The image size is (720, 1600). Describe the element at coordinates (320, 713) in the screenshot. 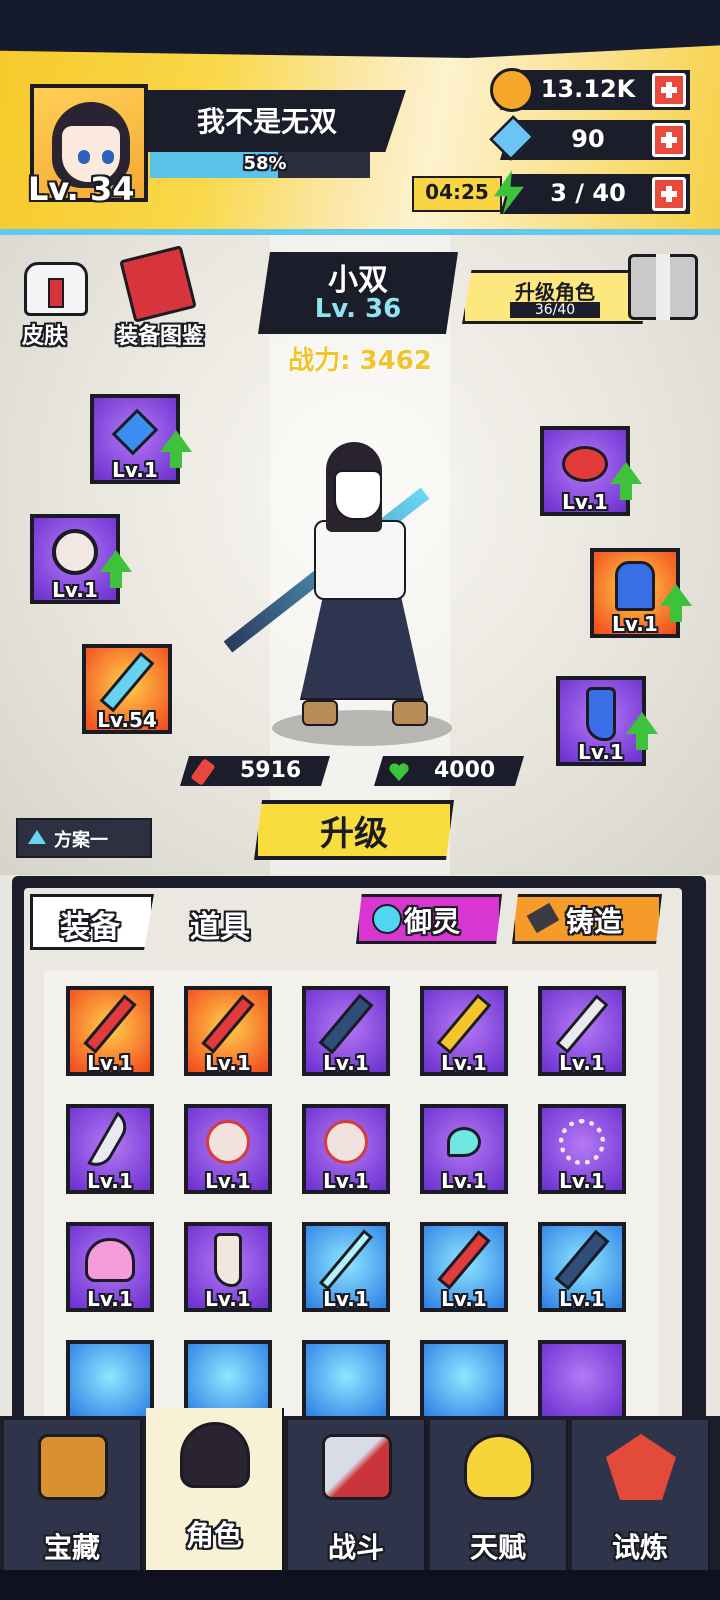

I see `character-left-shoe` at that location.